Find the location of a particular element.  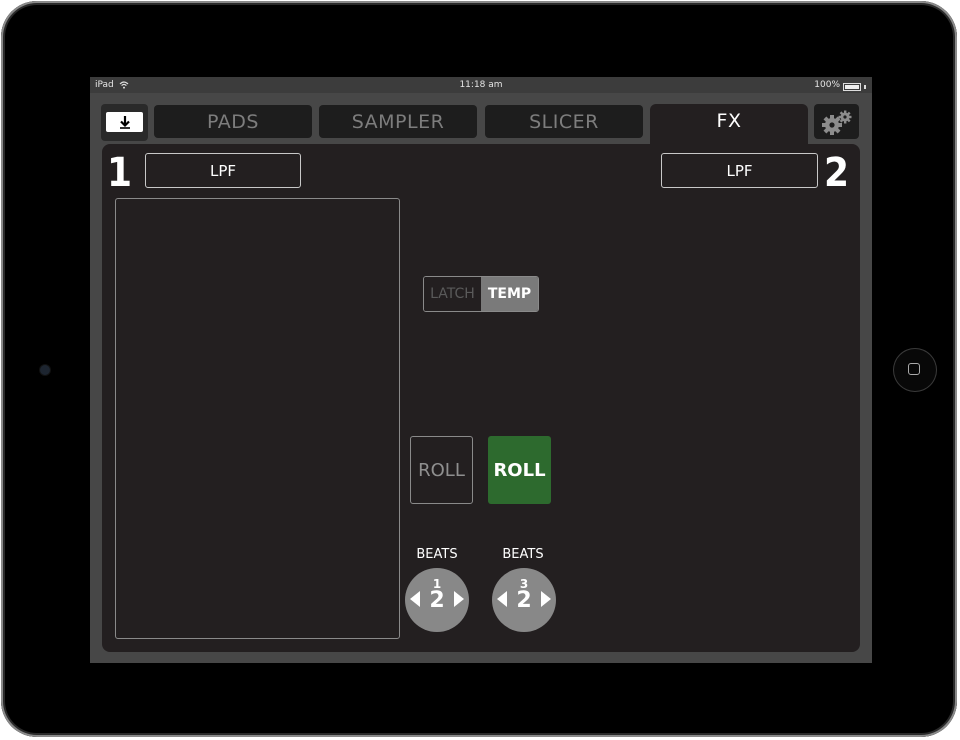

tab-fx: FX is located at coordinates (729, 126).